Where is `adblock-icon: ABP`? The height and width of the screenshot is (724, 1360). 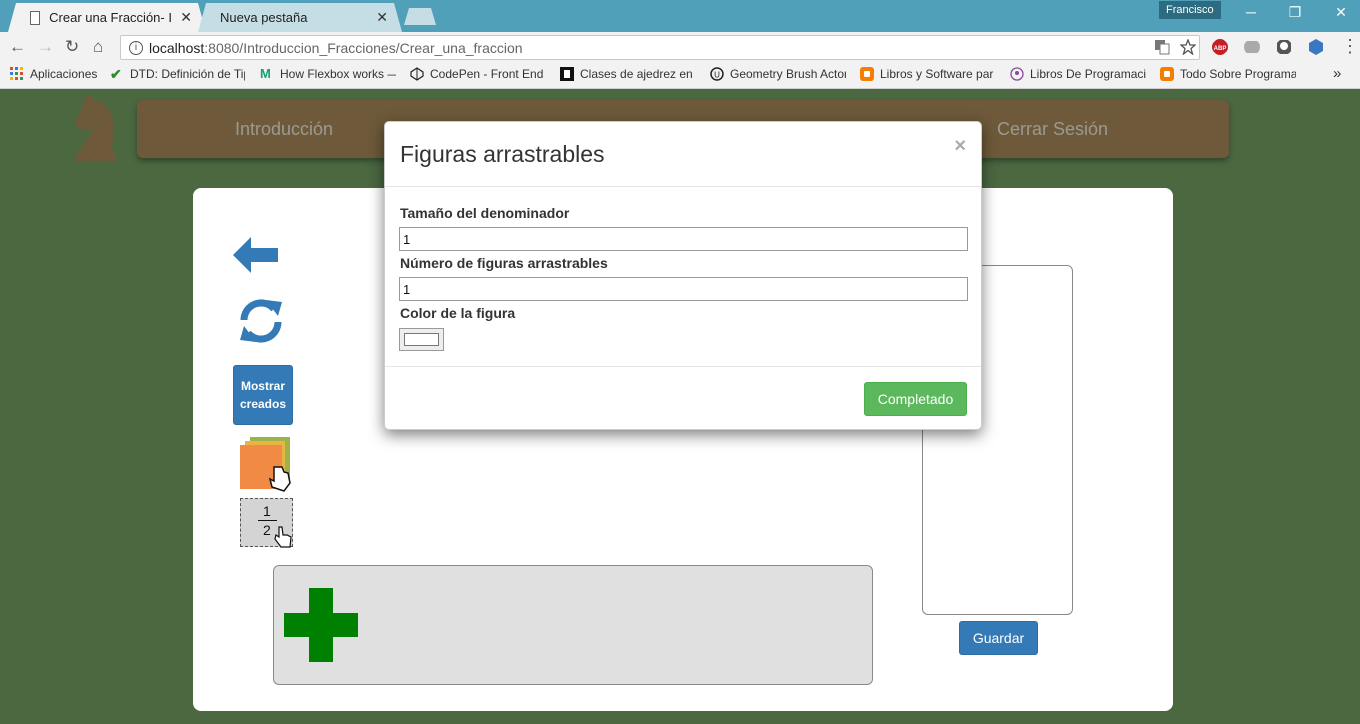
adblock-icon: ABP is located at coordinates (1220, 47).